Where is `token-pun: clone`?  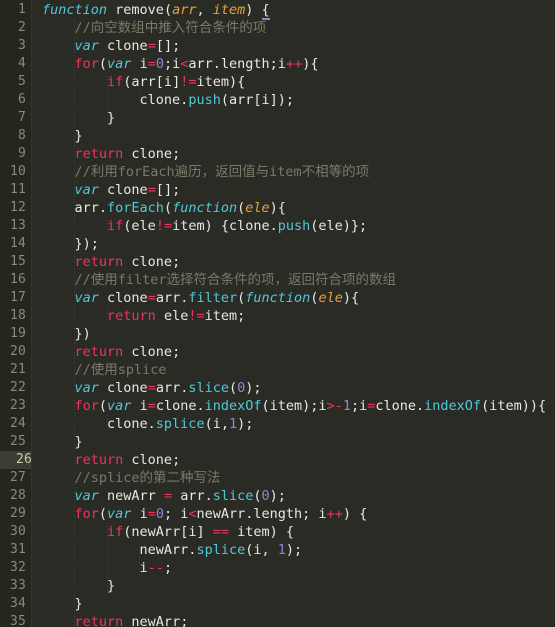 token-pun: clone is located at coordinates (123, 46).